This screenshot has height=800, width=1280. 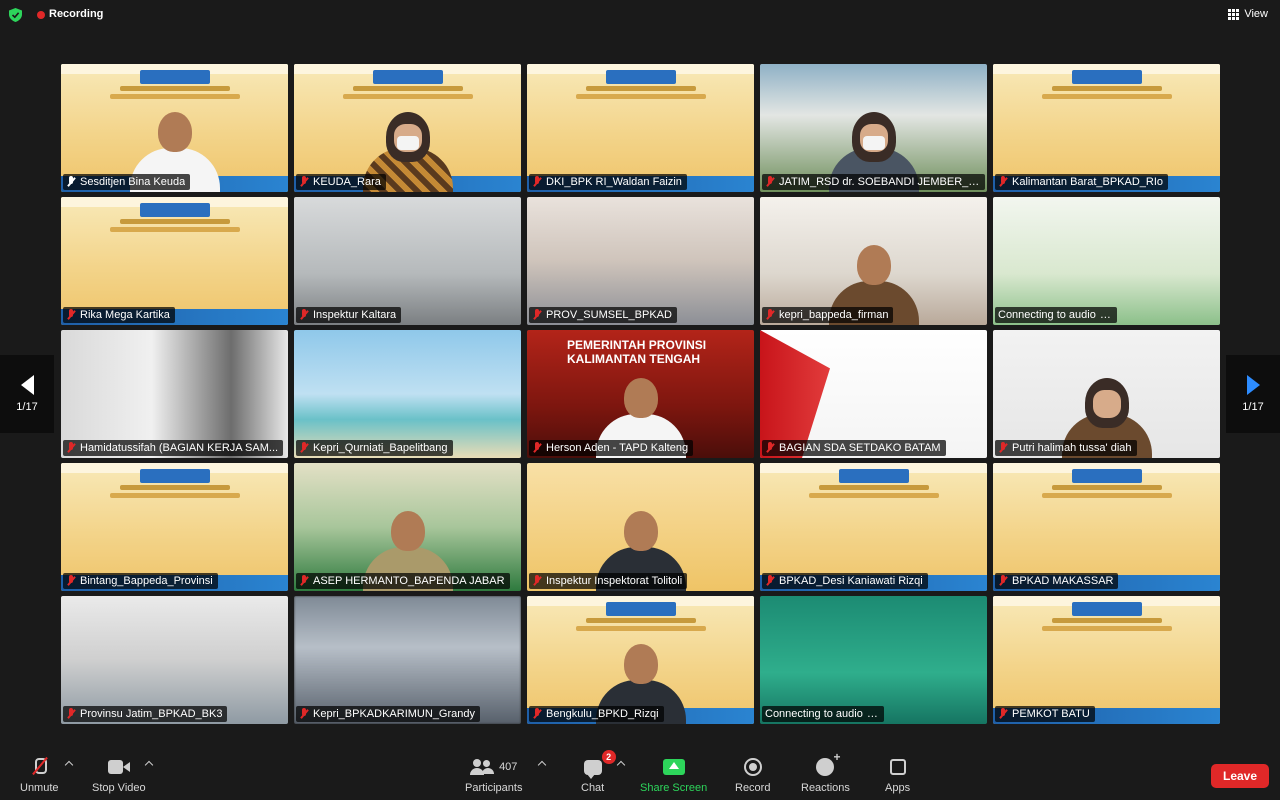 What do you see at coordinates (640, 261) in the screenshot?
I see `participant-tile: PROV_SUMSEL_BPKAD` at bounding box center [640, 261].